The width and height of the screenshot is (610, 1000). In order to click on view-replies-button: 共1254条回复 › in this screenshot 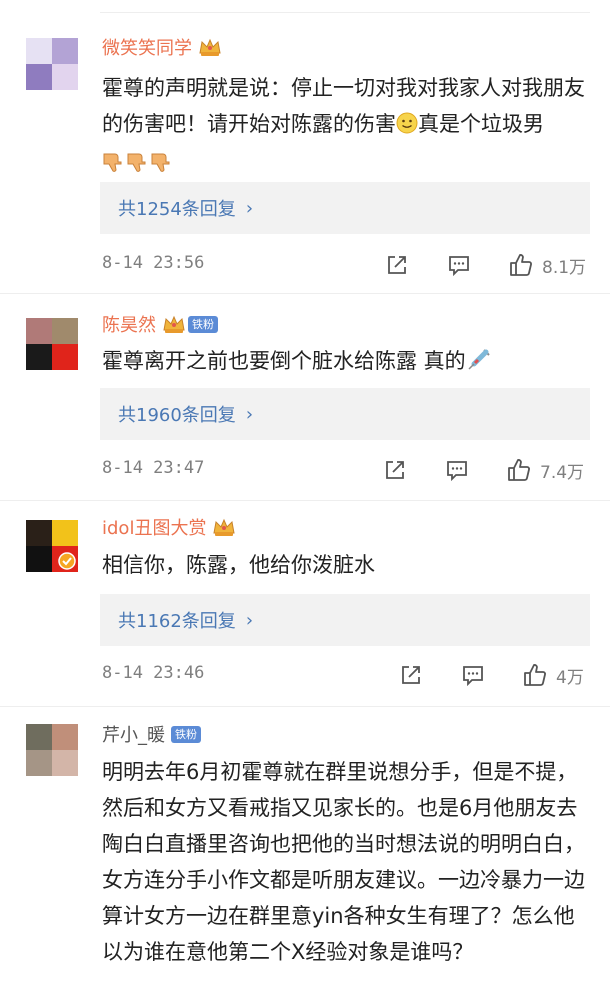, I will do `click(345, 208)`.